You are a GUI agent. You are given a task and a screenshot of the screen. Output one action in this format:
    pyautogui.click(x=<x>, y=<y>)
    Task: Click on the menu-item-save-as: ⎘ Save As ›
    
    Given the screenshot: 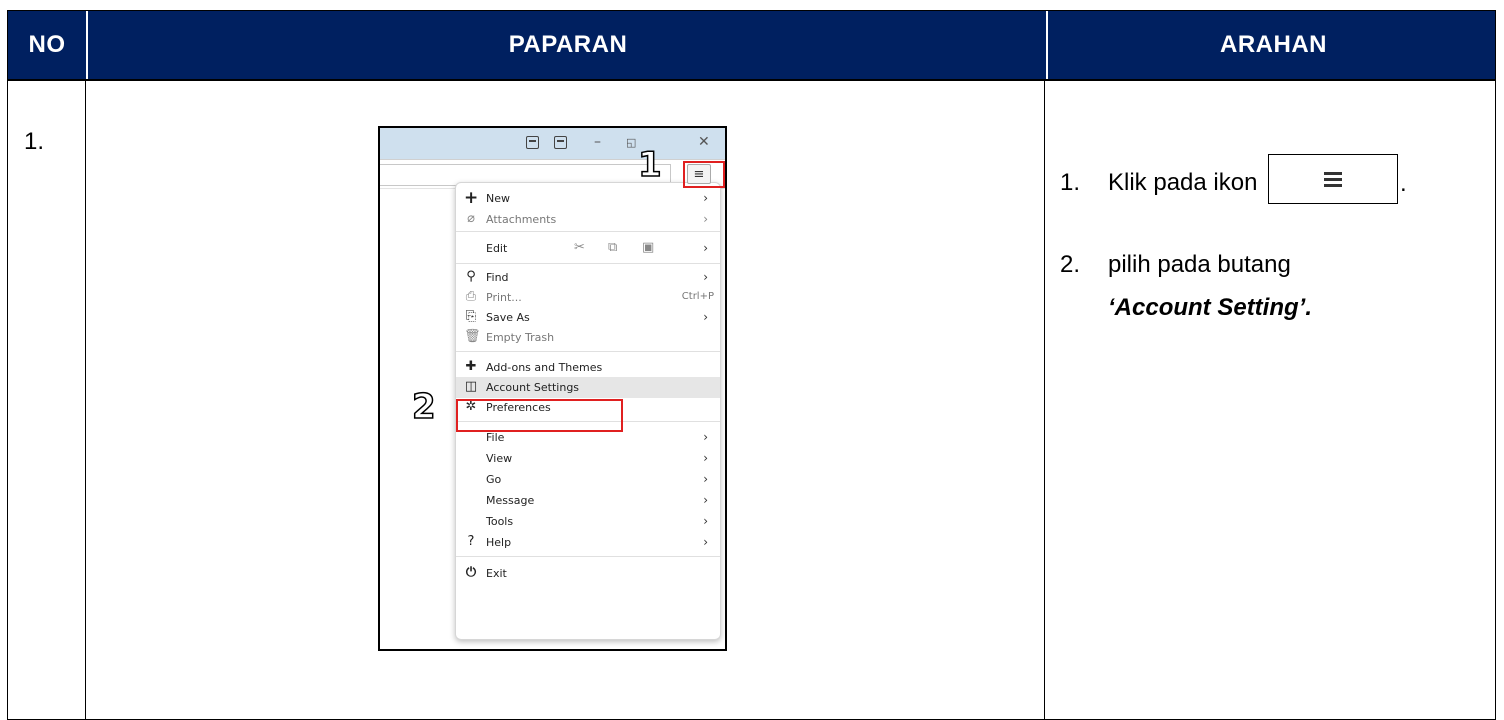 What is the action you would take?
    pyautogui.click(x=588, y=317)
    